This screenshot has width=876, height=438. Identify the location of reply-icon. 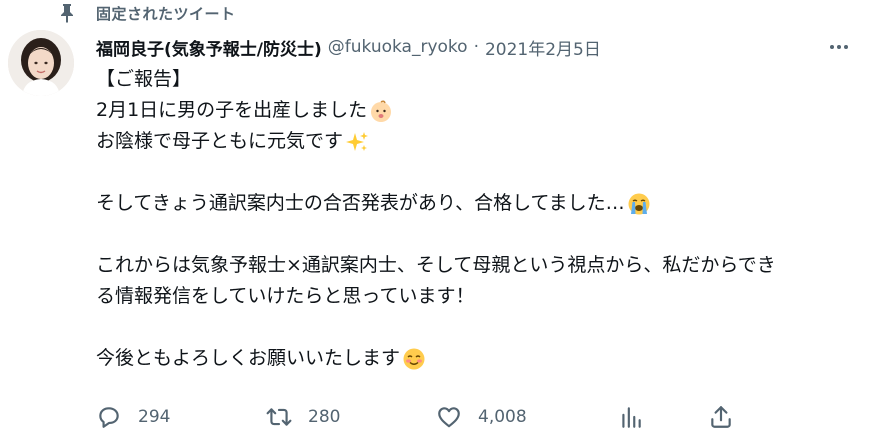
(109, 417).